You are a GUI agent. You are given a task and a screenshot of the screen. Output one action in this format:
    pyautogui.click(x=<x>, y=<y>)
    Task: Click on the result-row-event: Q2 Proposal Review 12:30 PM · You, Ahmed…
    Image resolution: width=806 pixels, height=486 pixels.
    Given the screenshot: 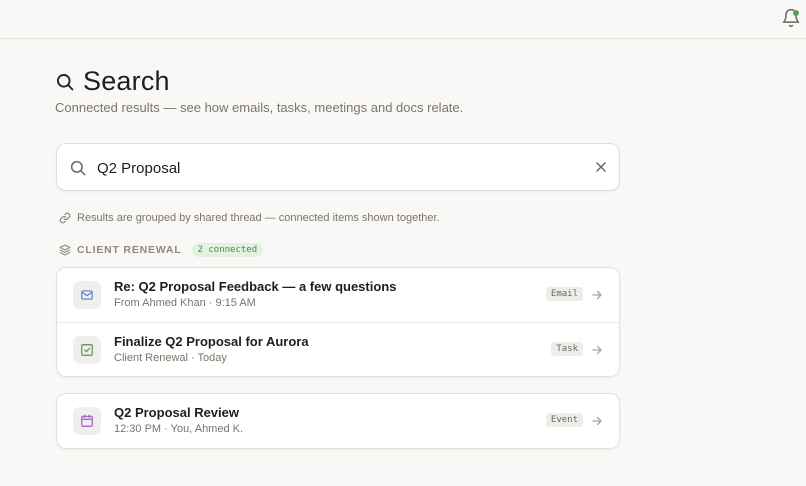 What is the action you would take?
    pyautogui.click(x=338, y=421)
    